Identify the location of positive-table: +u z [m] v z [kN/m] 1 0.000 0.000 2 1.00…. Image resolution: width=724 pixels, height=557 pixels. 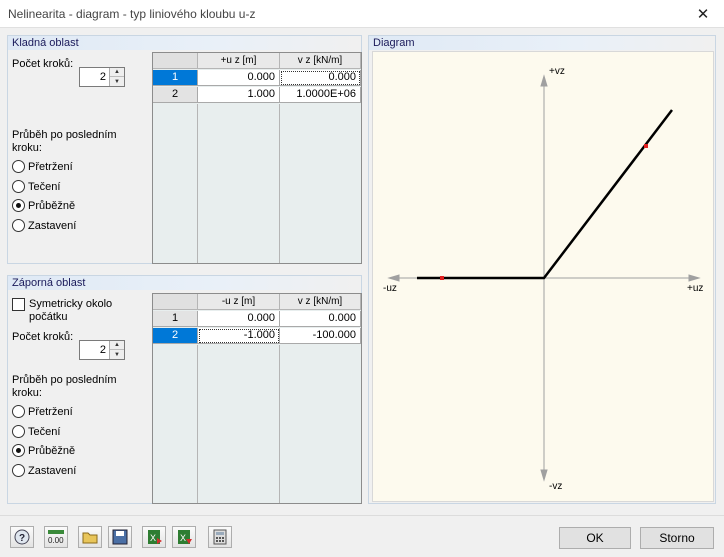
(257, 158).